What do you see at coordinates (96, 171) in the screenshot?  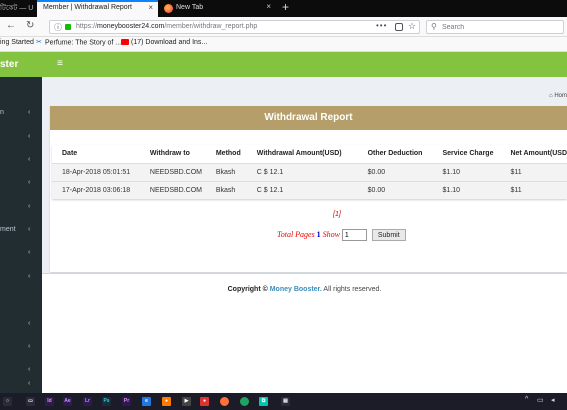 I see `cell-date: 18-Apr-2018 05:01:51` at bounding box center [96, 171].